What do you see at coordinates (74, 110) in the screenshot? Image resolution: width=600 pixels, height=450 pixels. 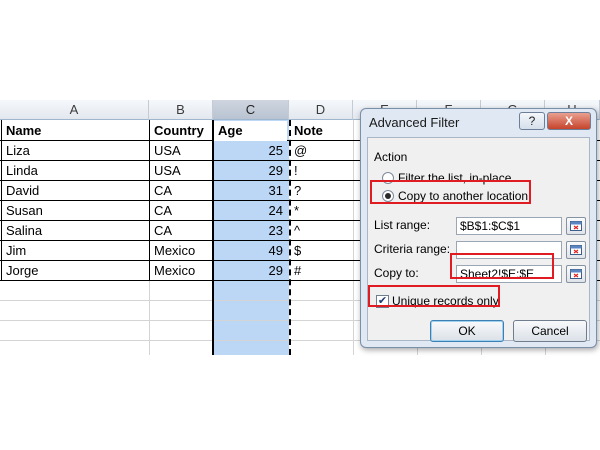 I see `column-header-a: A` at bounding box center [74, 110].